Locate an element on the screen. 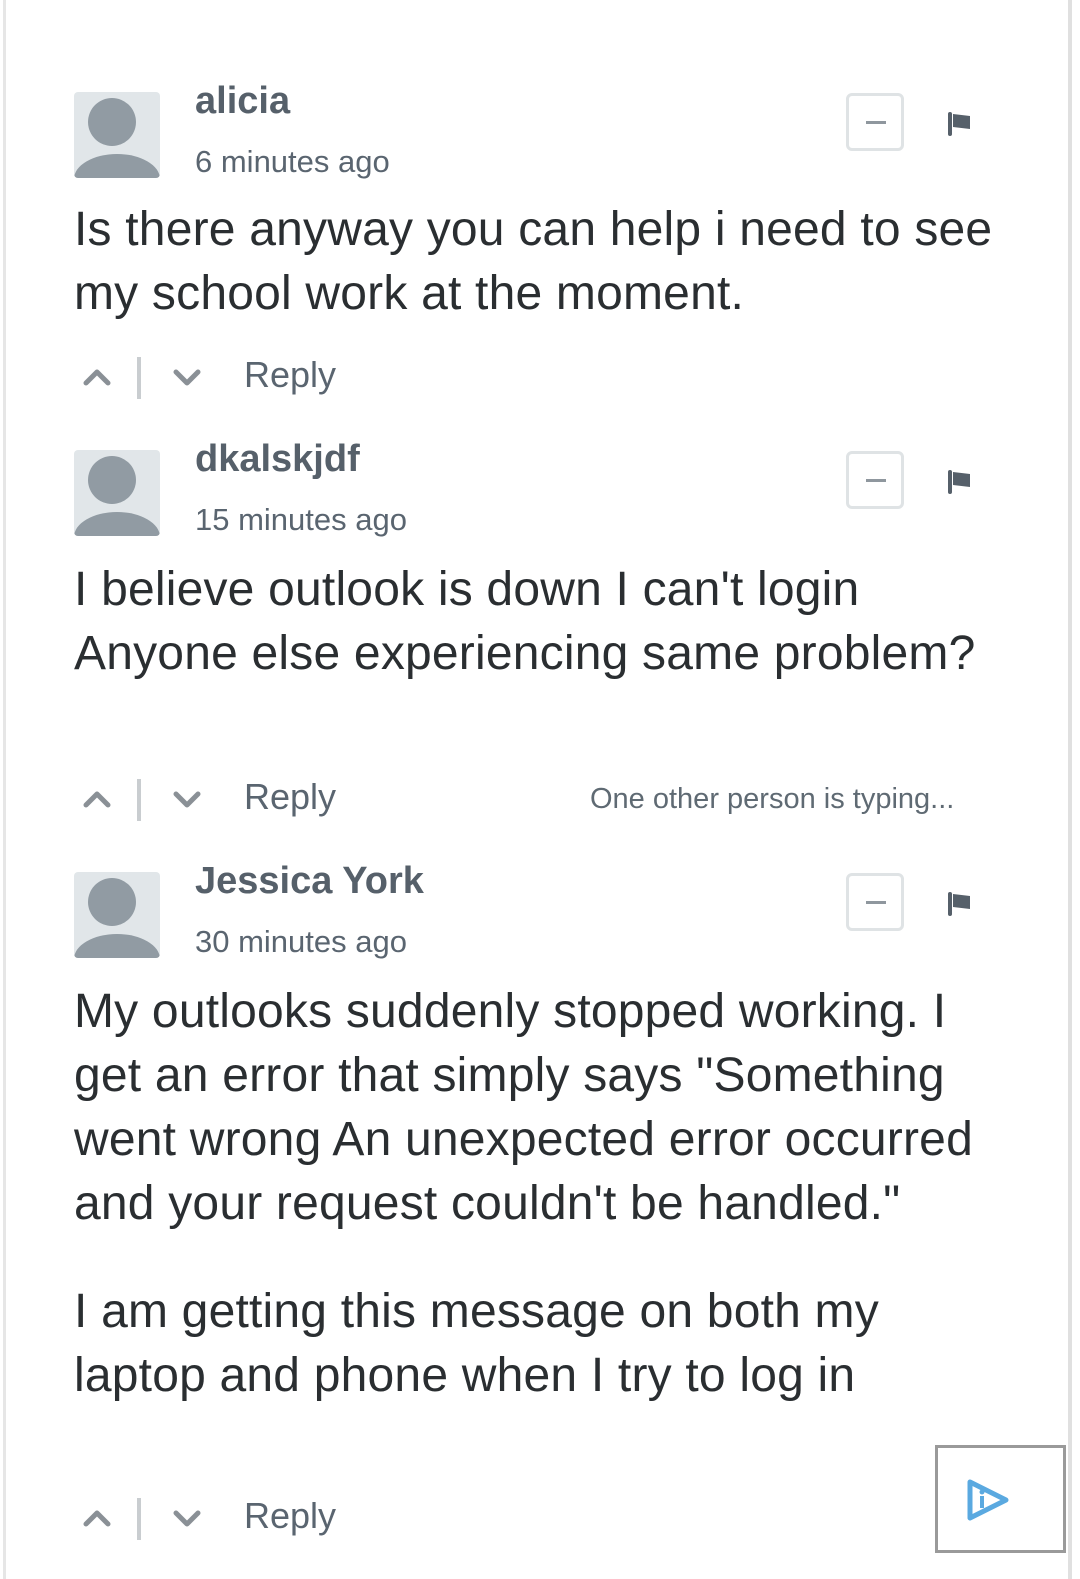 Image resolution: width=1080 pixels, height=1579 pixels. comment-timestamp: 15 minutes ago is located at coordinates (301, 520).